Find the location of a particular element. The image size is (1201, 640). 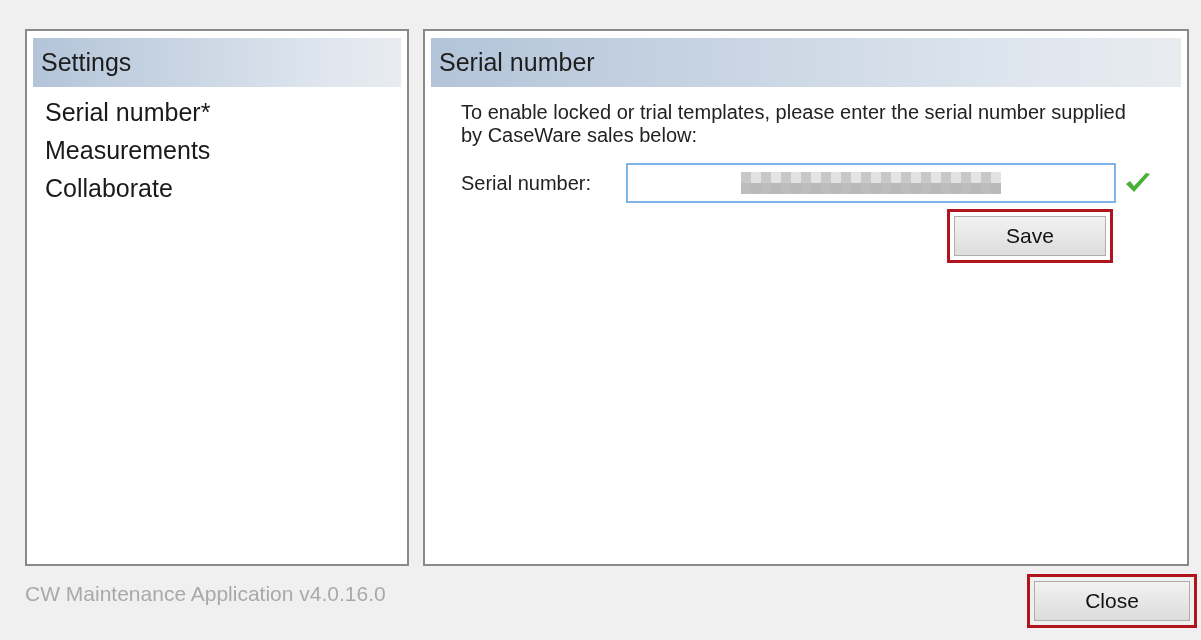

serial-number-field is located at coordinates (871, 183).